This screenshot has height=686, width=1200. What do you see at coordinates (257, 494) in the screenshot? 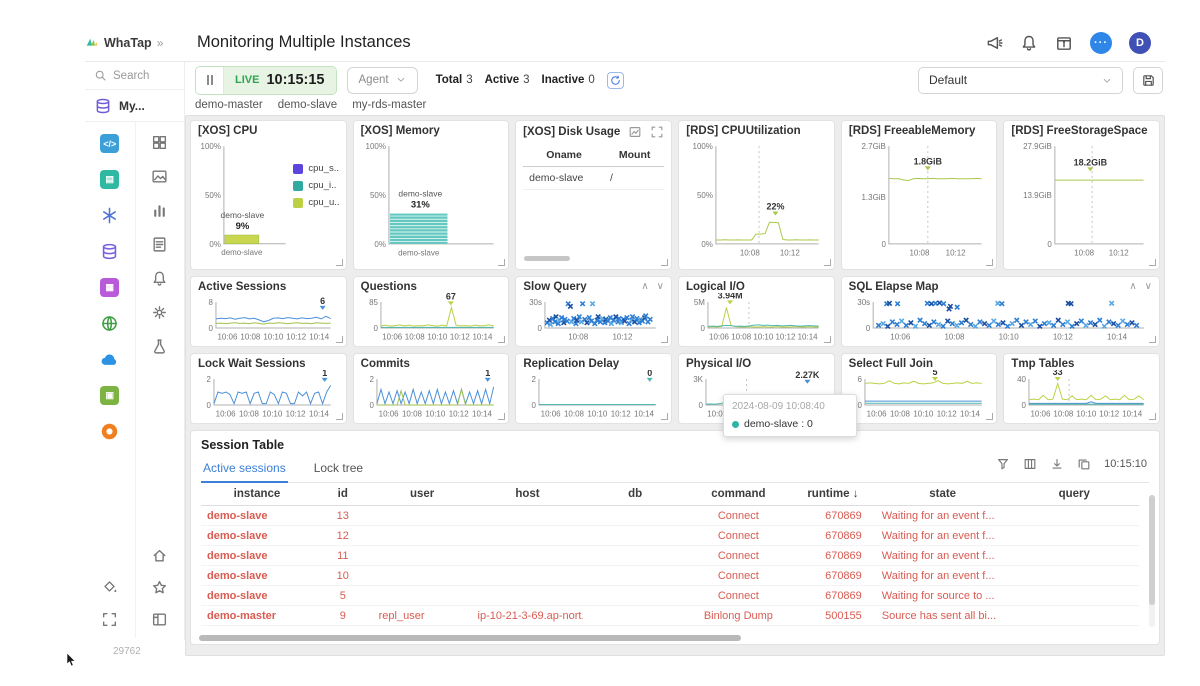
I see `column-header-instance: instance` at bounding box center [257, 494].